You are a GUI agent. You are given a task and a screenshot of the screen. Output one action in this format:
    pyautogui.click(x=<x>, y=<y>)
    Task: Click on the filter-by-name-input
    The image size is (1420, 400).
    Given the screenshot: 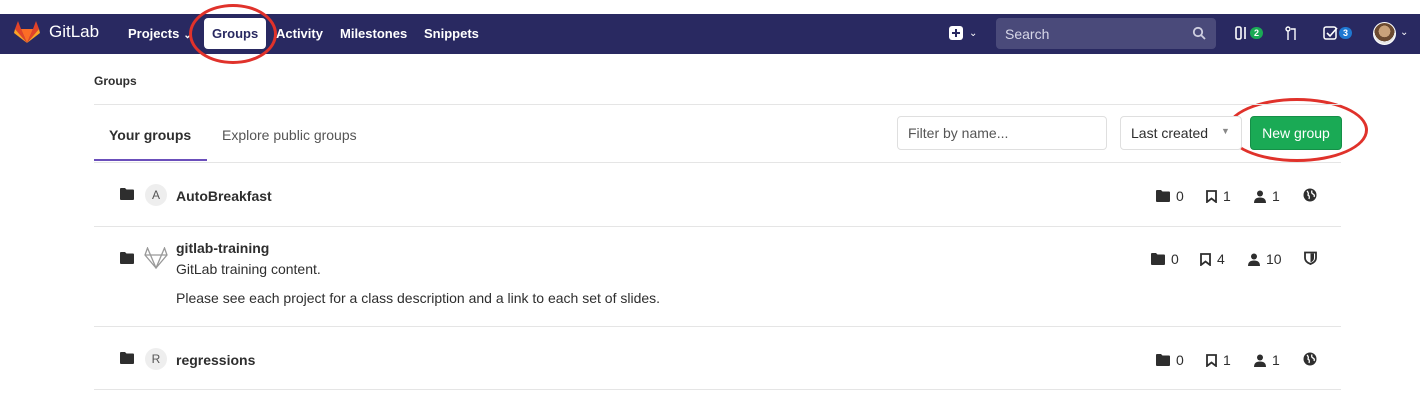 What is the action you would take?
    pyautogui.click(x=1002, y=133)
    